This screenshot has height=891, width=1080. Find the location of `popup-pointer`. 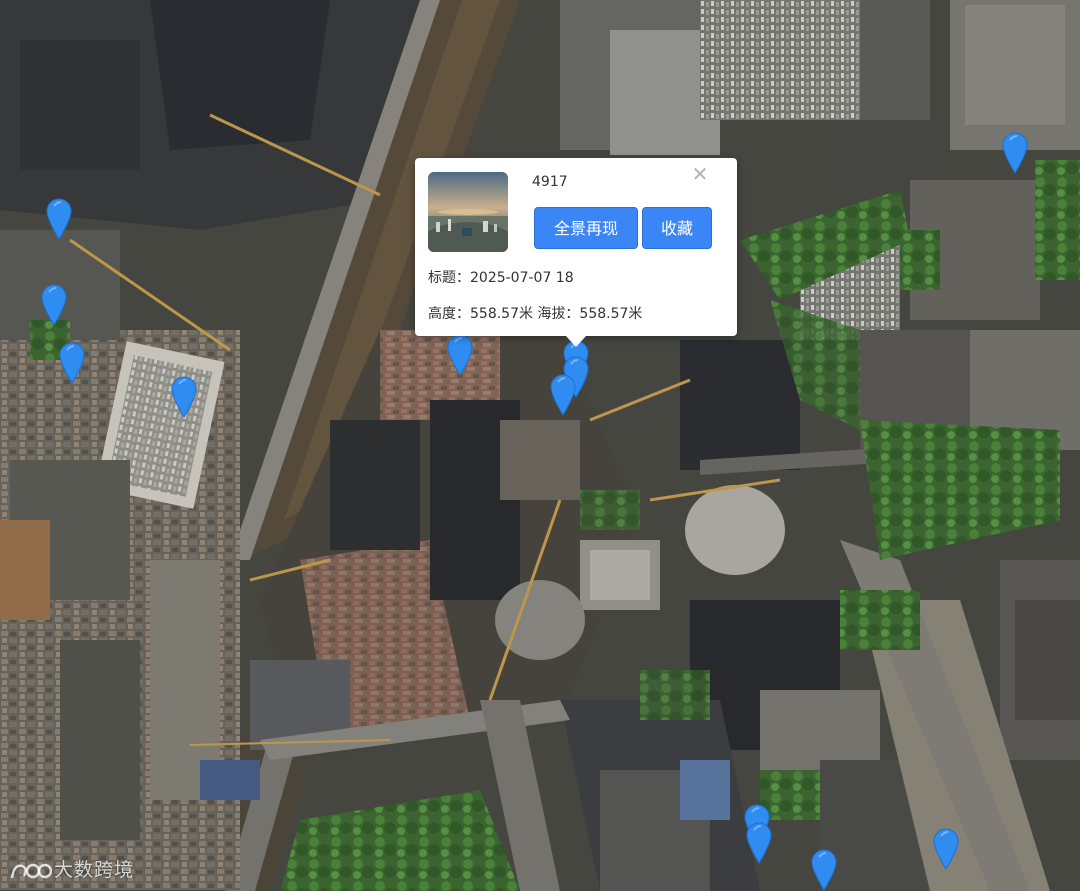

popup-pointer is located at coordinates (576, 341).